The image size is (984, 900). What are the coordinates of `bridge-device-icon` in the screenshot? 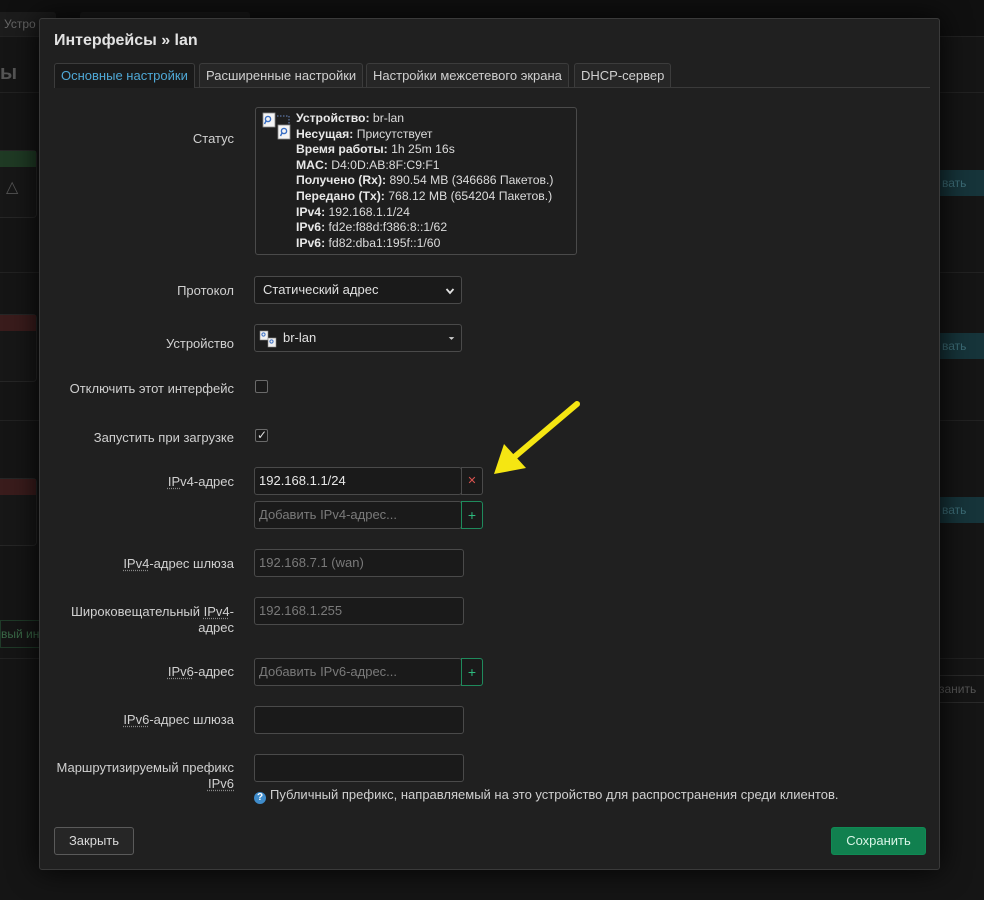 It's located at (268, 339).